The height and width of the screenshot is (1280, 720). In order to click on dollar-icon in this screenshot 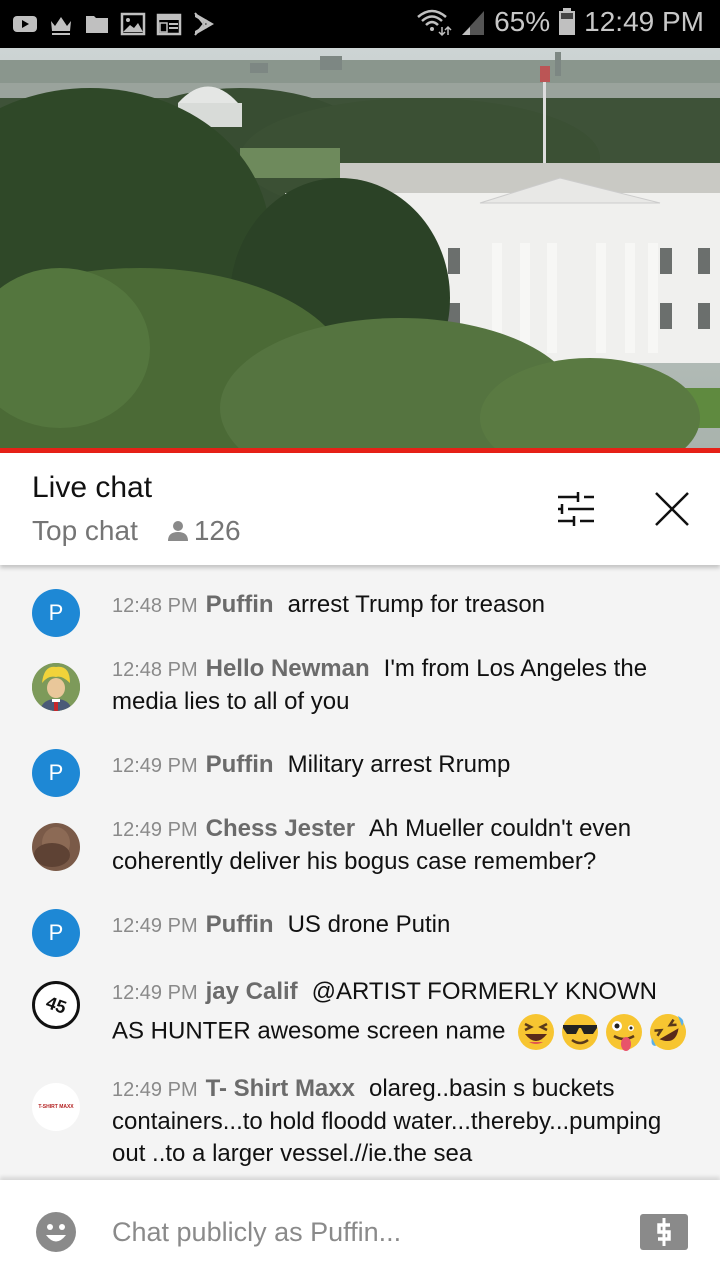, I will do `click(664, 1232)`.